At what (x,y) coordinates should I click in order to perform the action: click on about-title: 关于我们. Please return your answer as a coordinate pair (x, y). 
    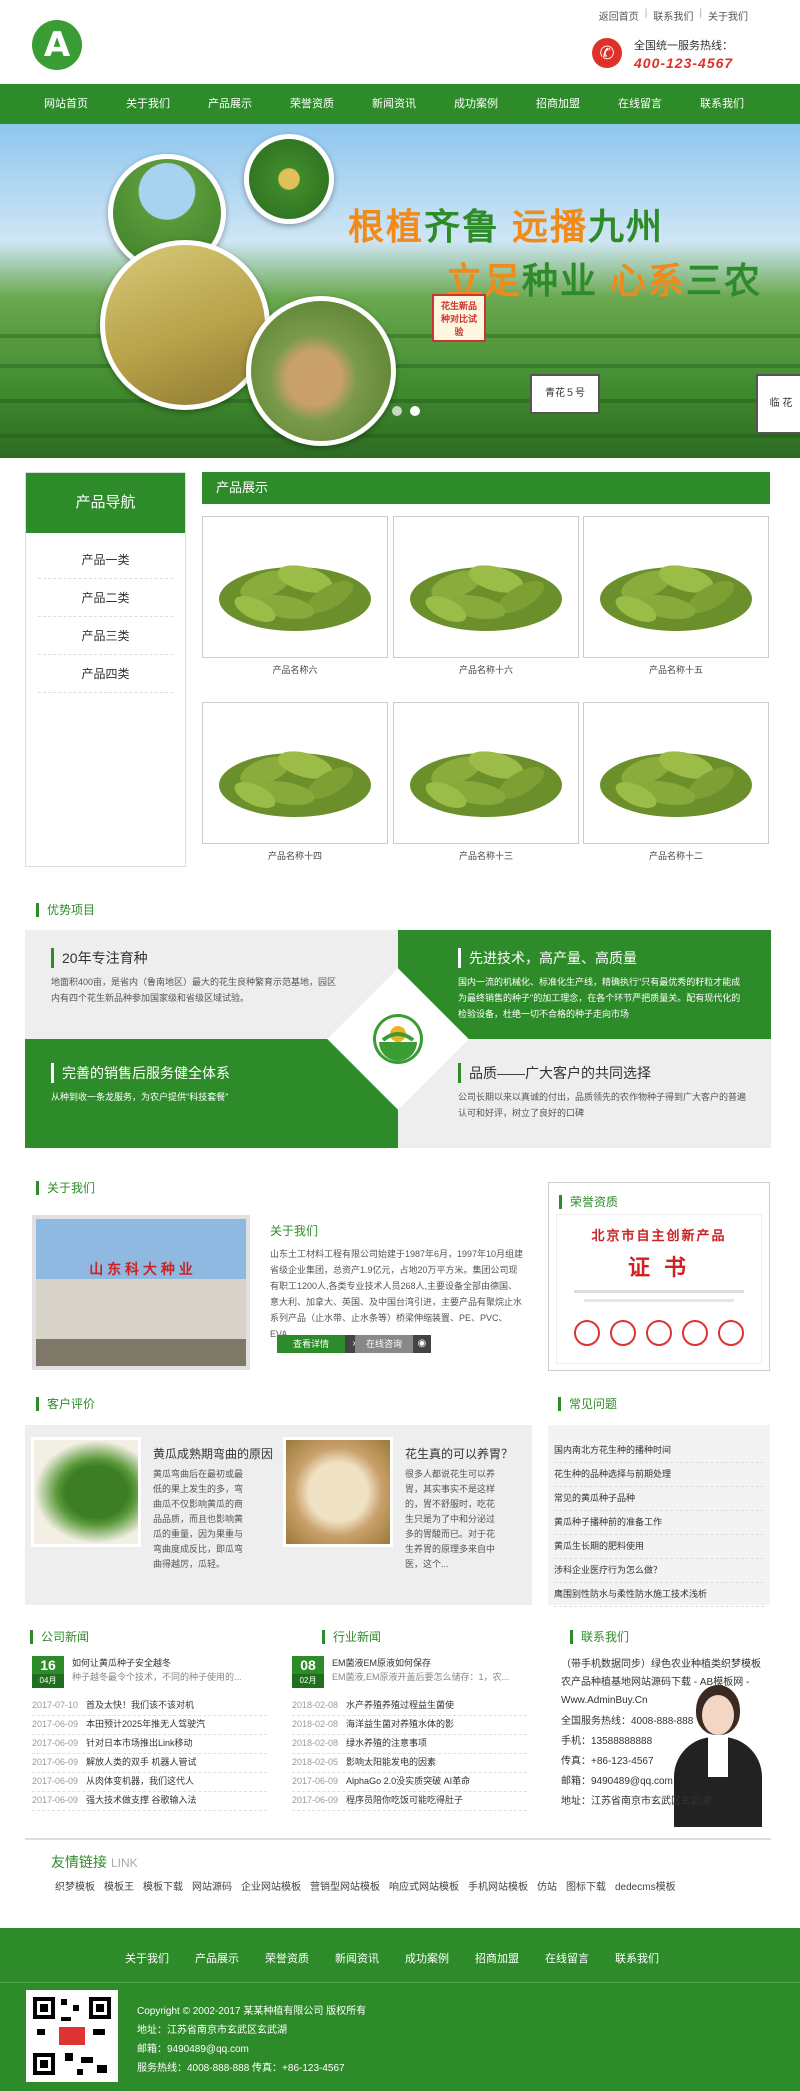
    Looking at the image, I should click on (294, 1230).